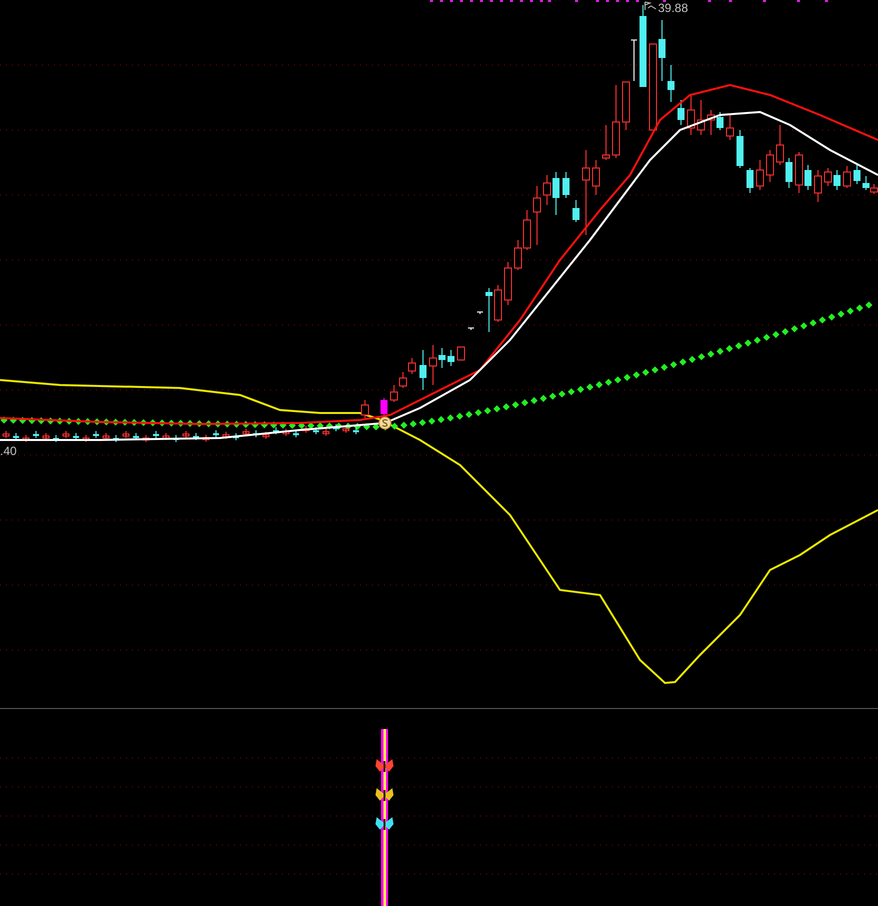  Describe the element at coordinates (673, 8) in the screenshot. I see `high-price-label: 39.88` at that location.